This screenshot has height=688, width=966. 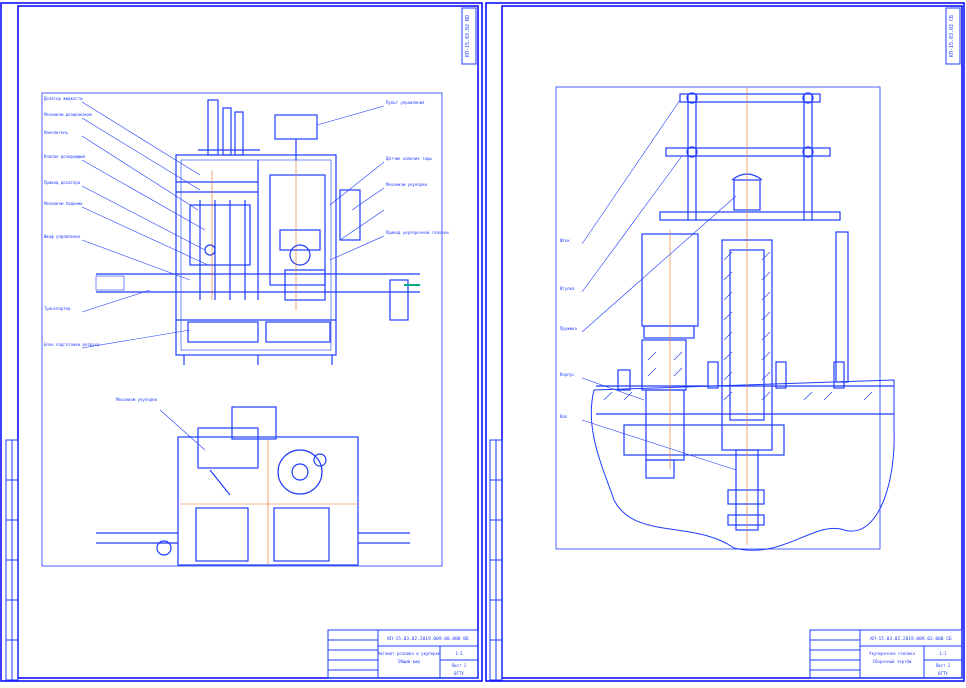 What do you see at coordinates (137, 399) in the screenshot?
I see `plan-label: Механизм укупорки` at bounding box center [137, 399].